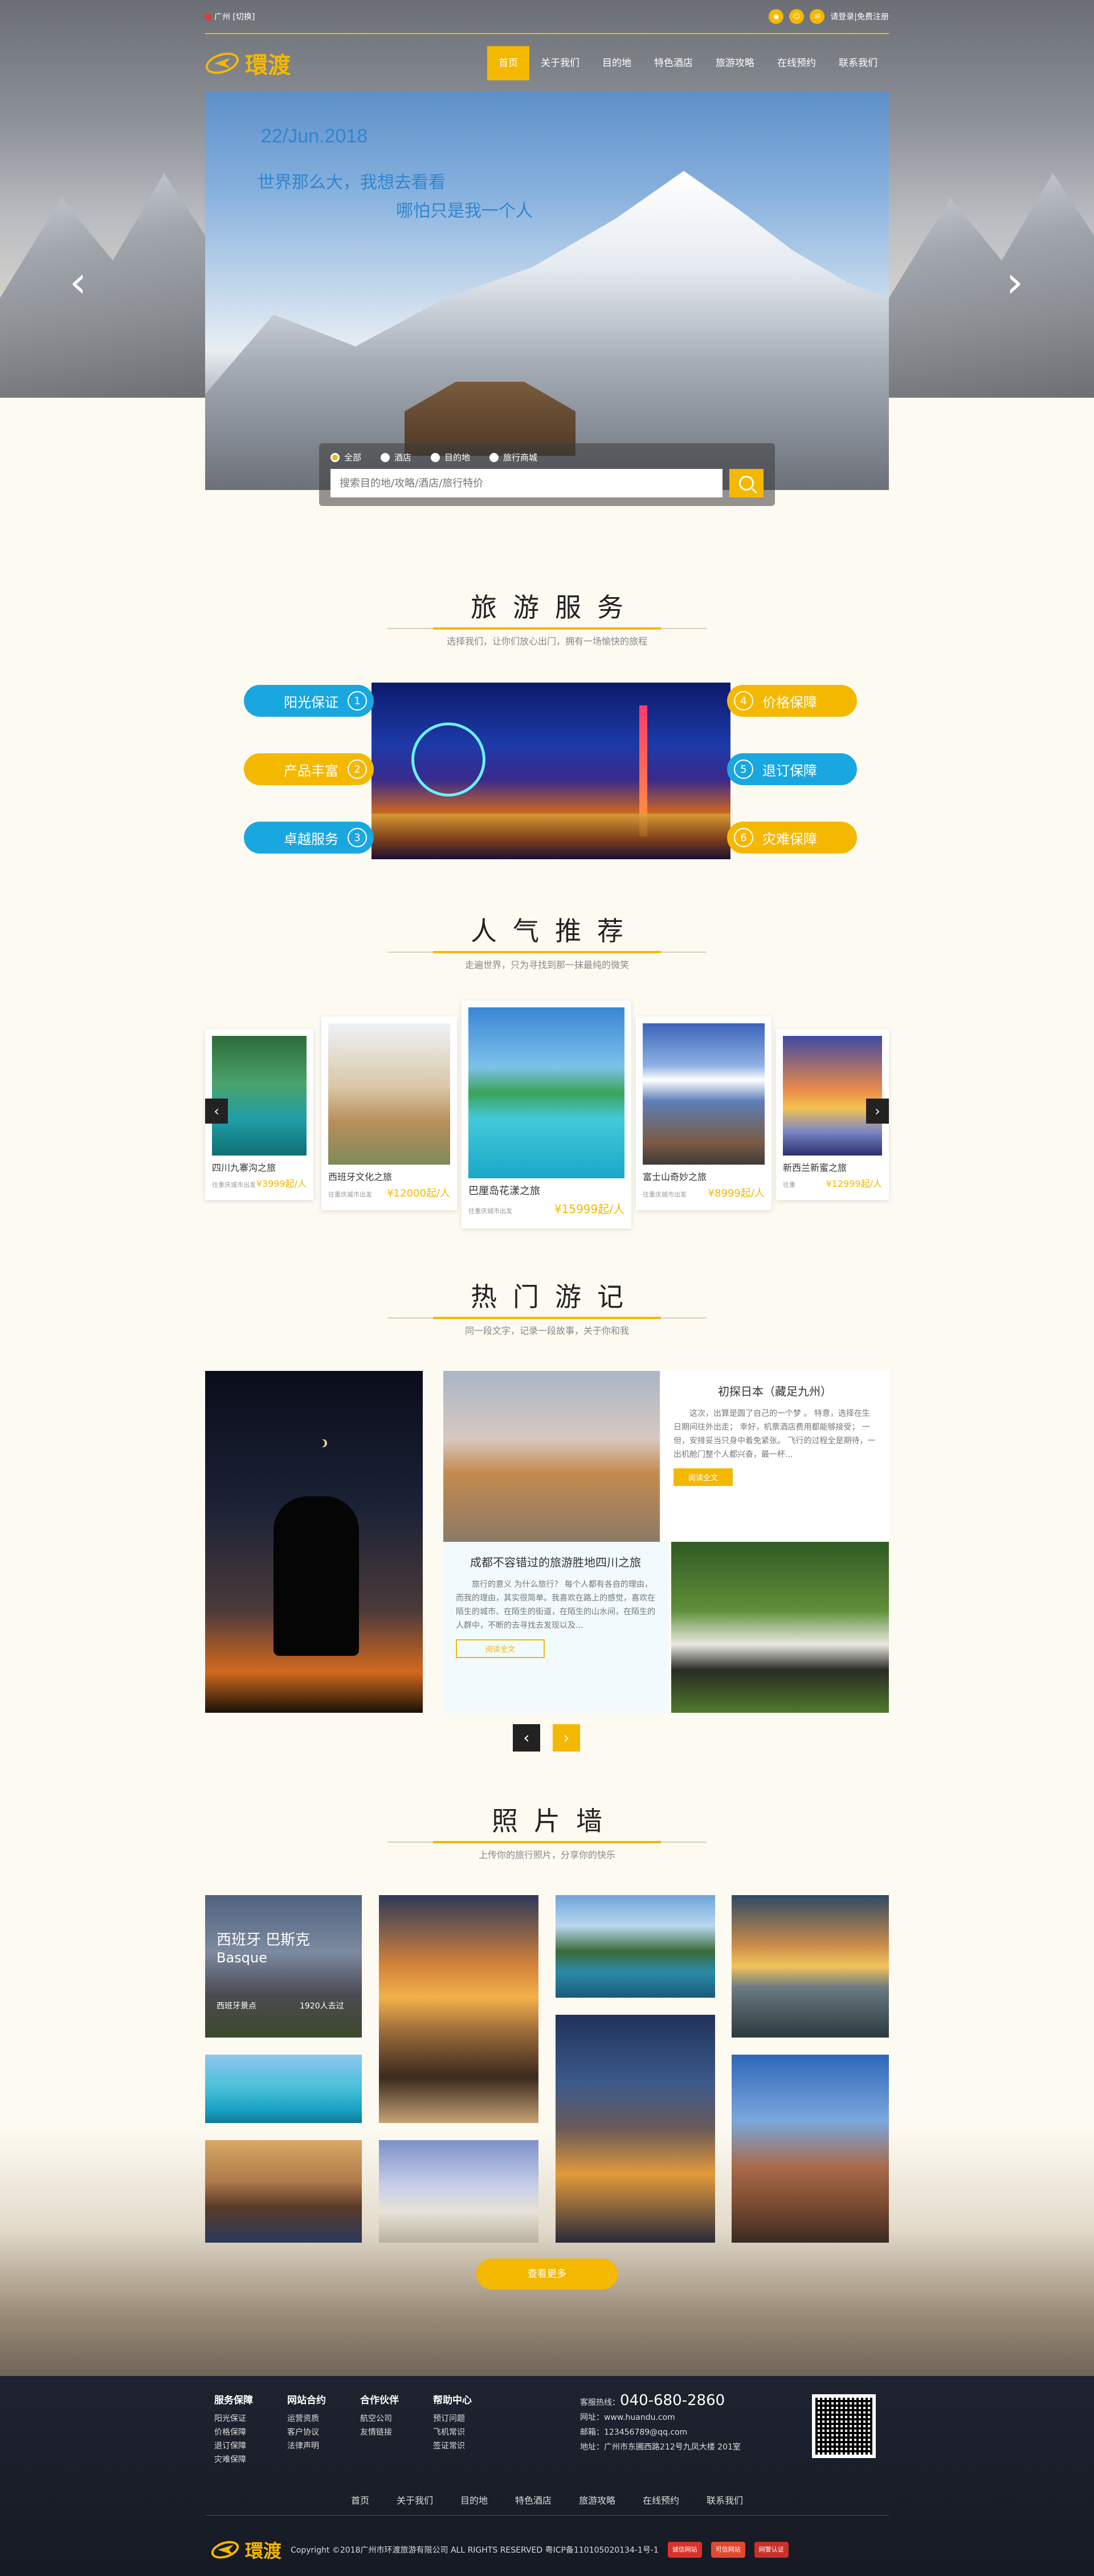 This screenshot has height=2576, width=1094. Describe the element at coordinates (458, 2009) in the screenshot. I see `photo-boat-sunset` at that location.